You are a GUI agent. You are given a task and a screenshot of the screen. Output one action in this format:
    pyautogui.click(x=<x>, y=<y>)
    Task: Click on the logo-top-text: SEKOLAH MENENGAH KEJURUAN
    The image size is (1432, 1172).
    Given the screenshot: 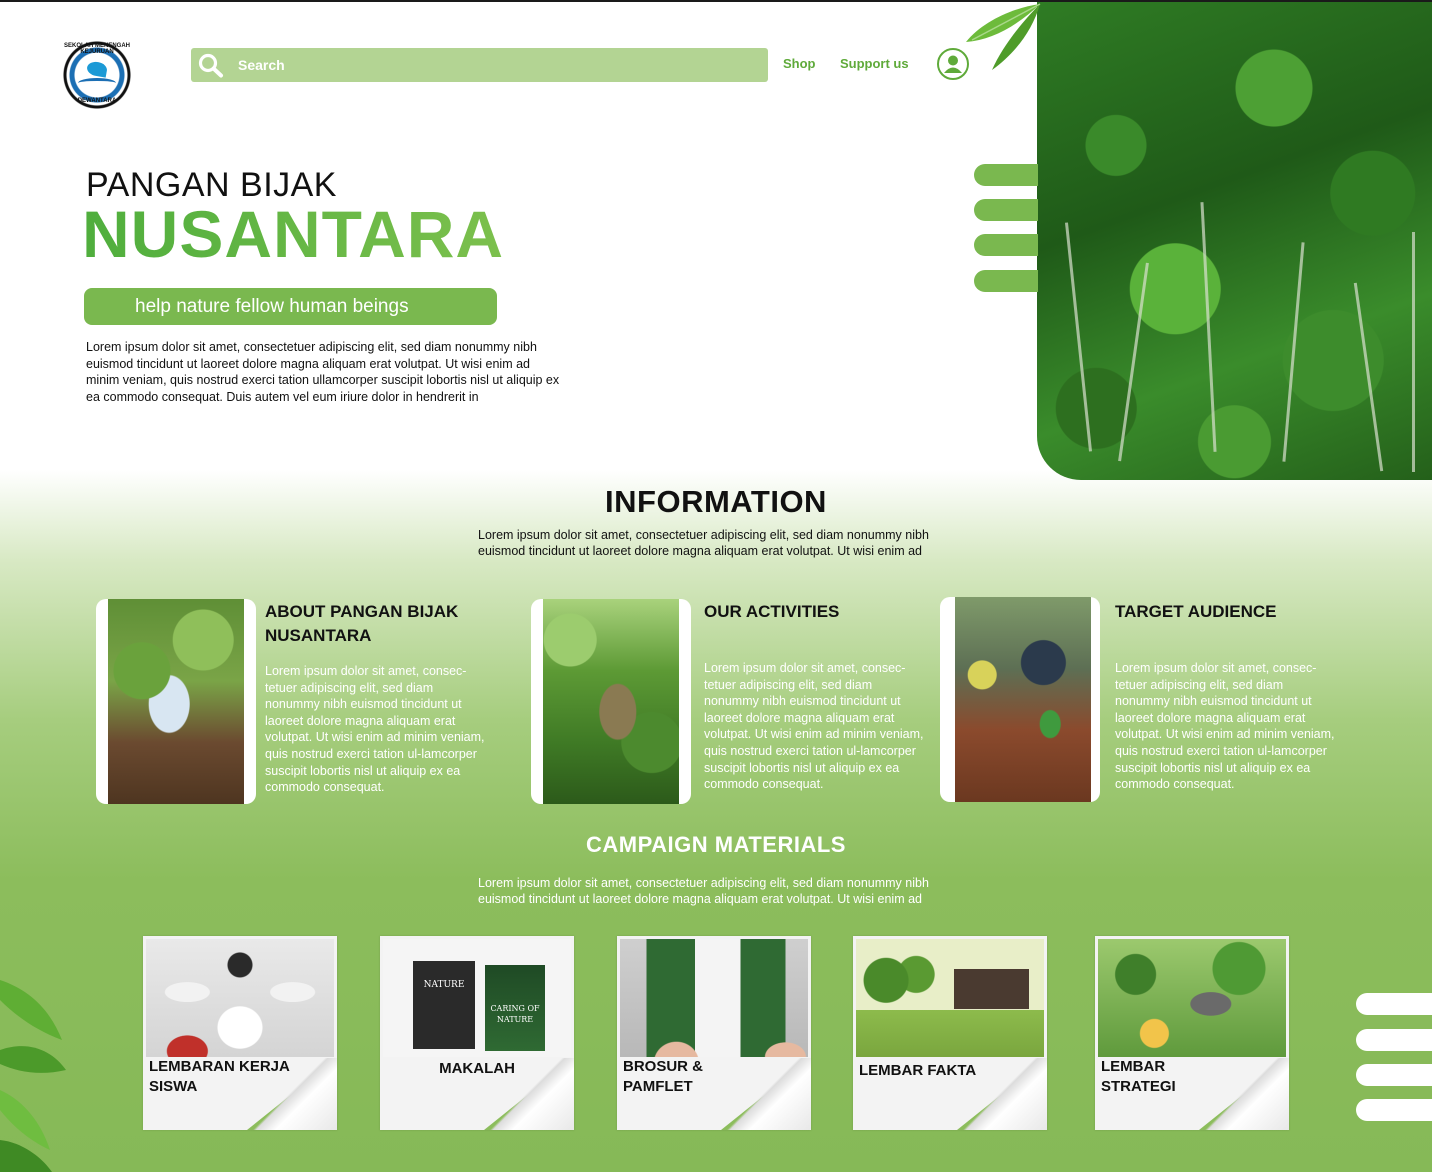 What is the action you would take?
    pyautogui.click(x=96, y=49)
    